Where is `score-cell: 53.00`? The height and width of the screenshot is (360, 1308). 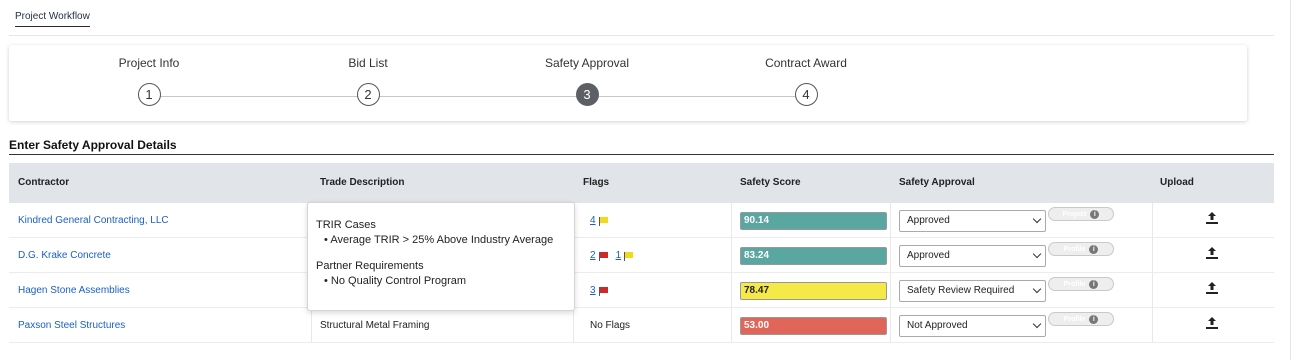 score-cell: 53.00 is located at coordinates (813, 325).